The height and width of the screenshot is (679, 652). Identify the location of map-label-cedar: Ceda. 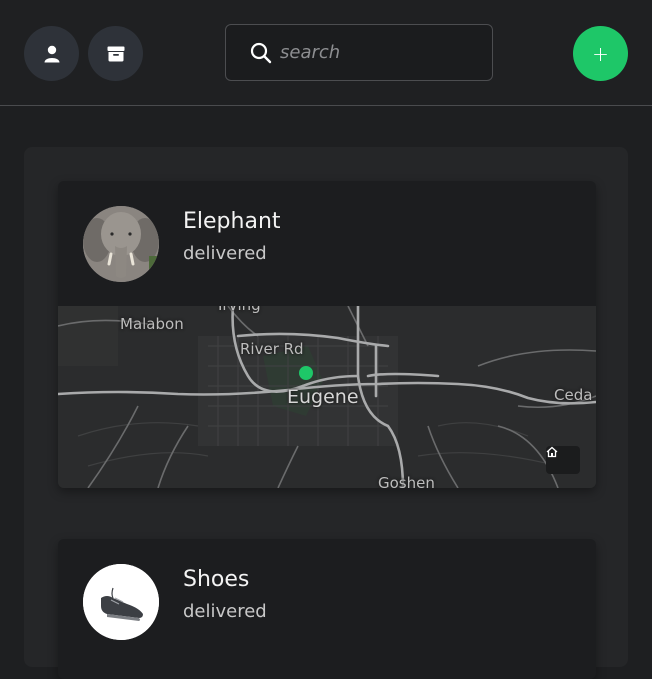
(573, 395).